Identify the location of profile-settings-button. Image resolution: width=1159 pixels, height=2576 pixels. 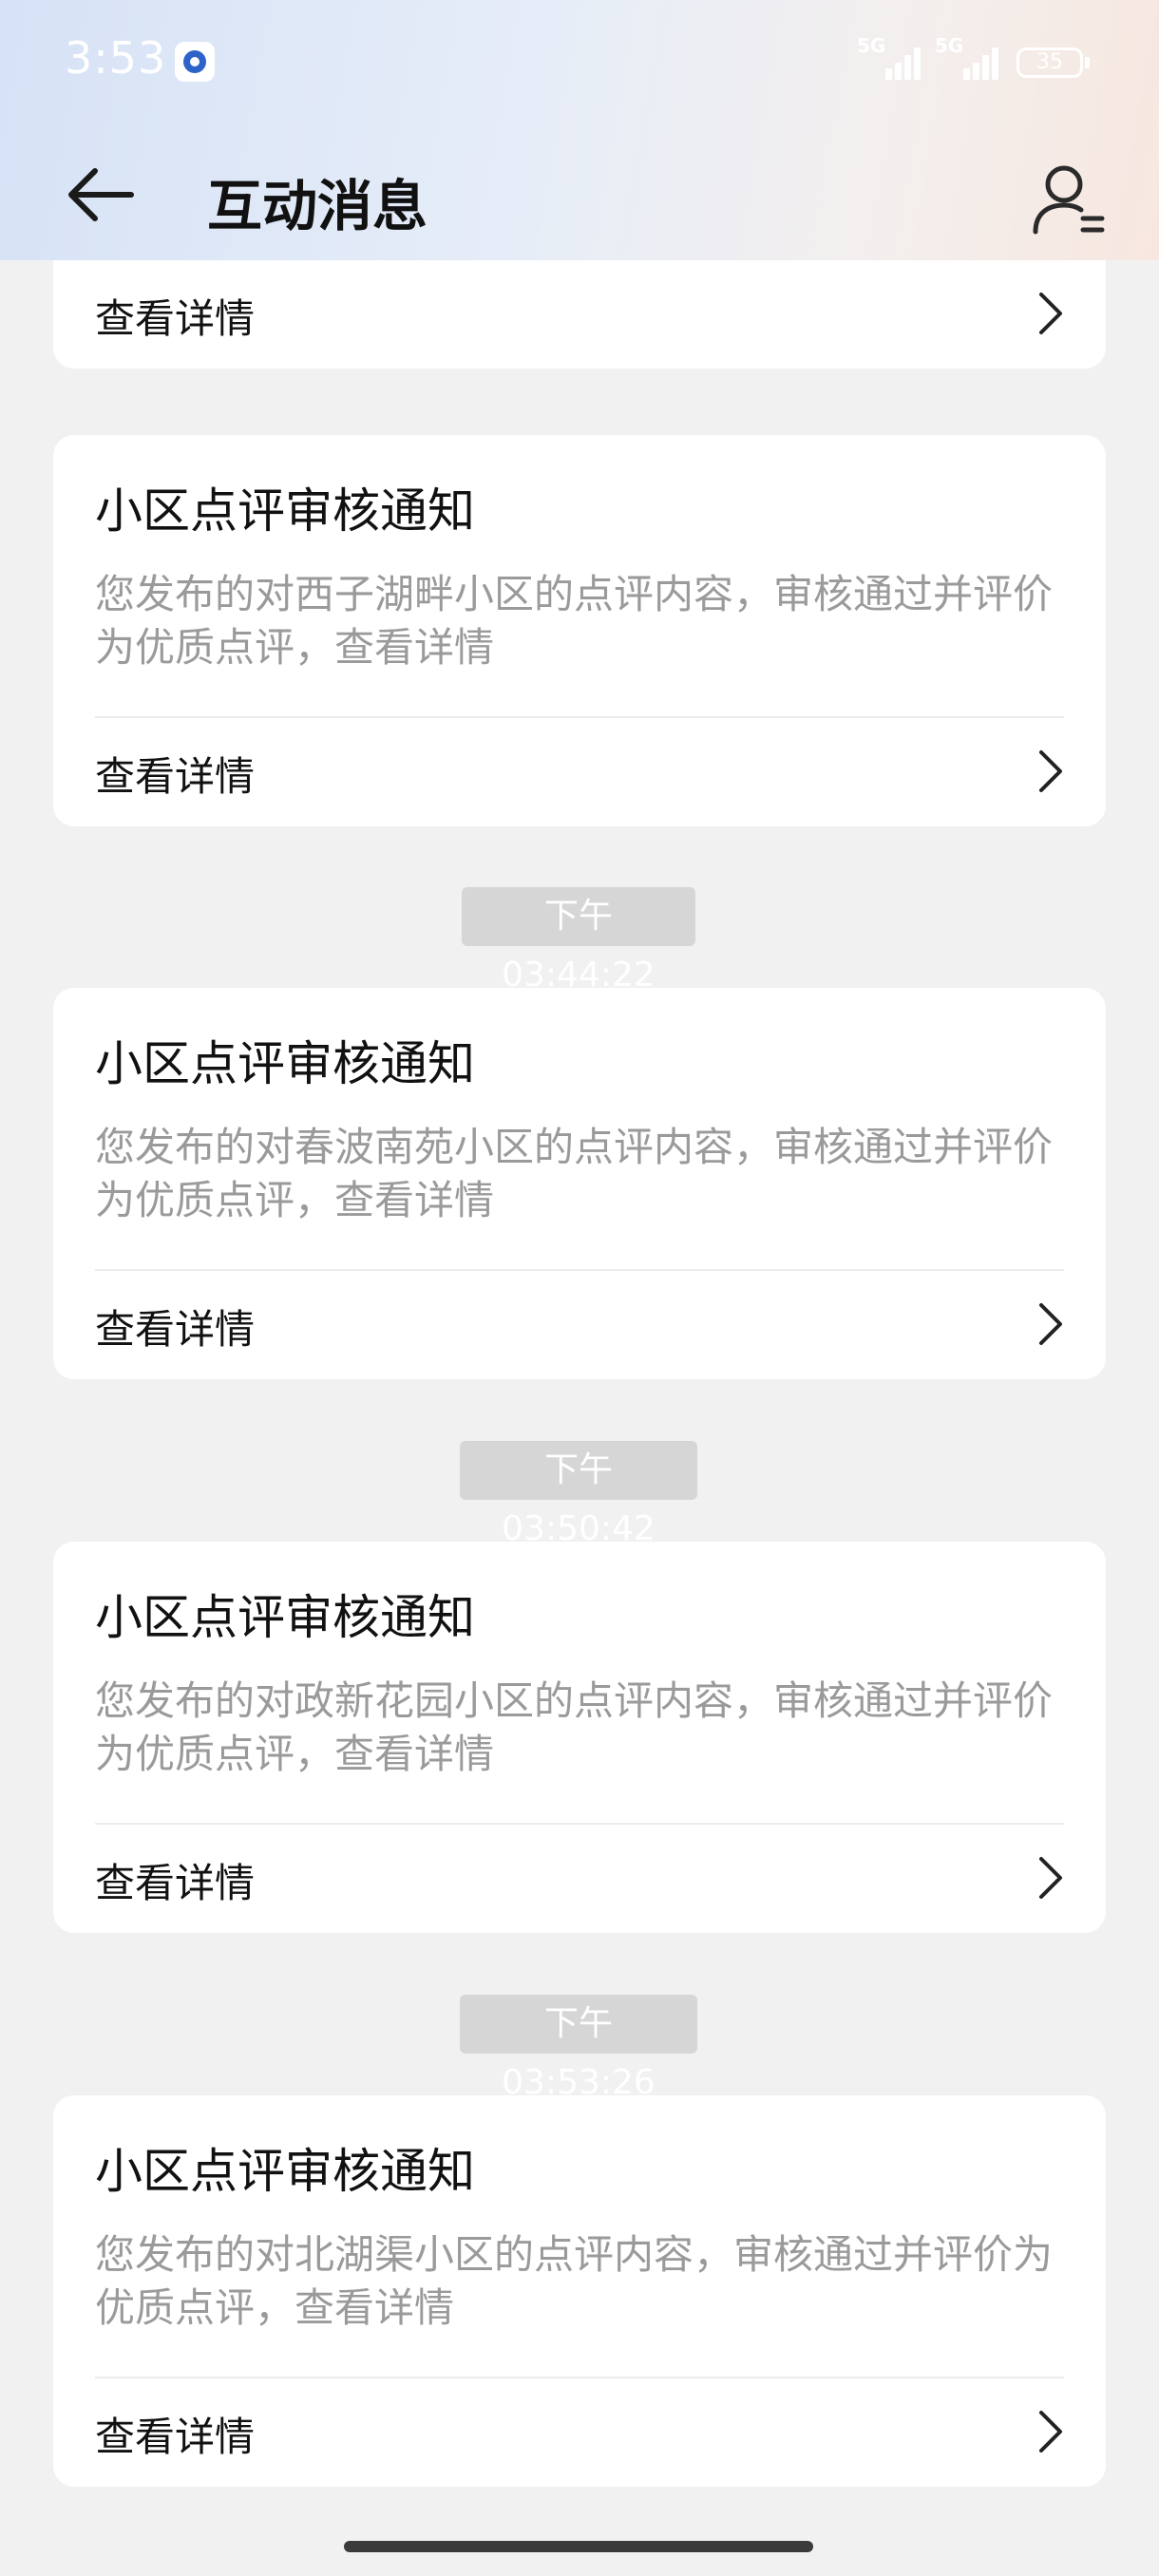
(1067, 198).